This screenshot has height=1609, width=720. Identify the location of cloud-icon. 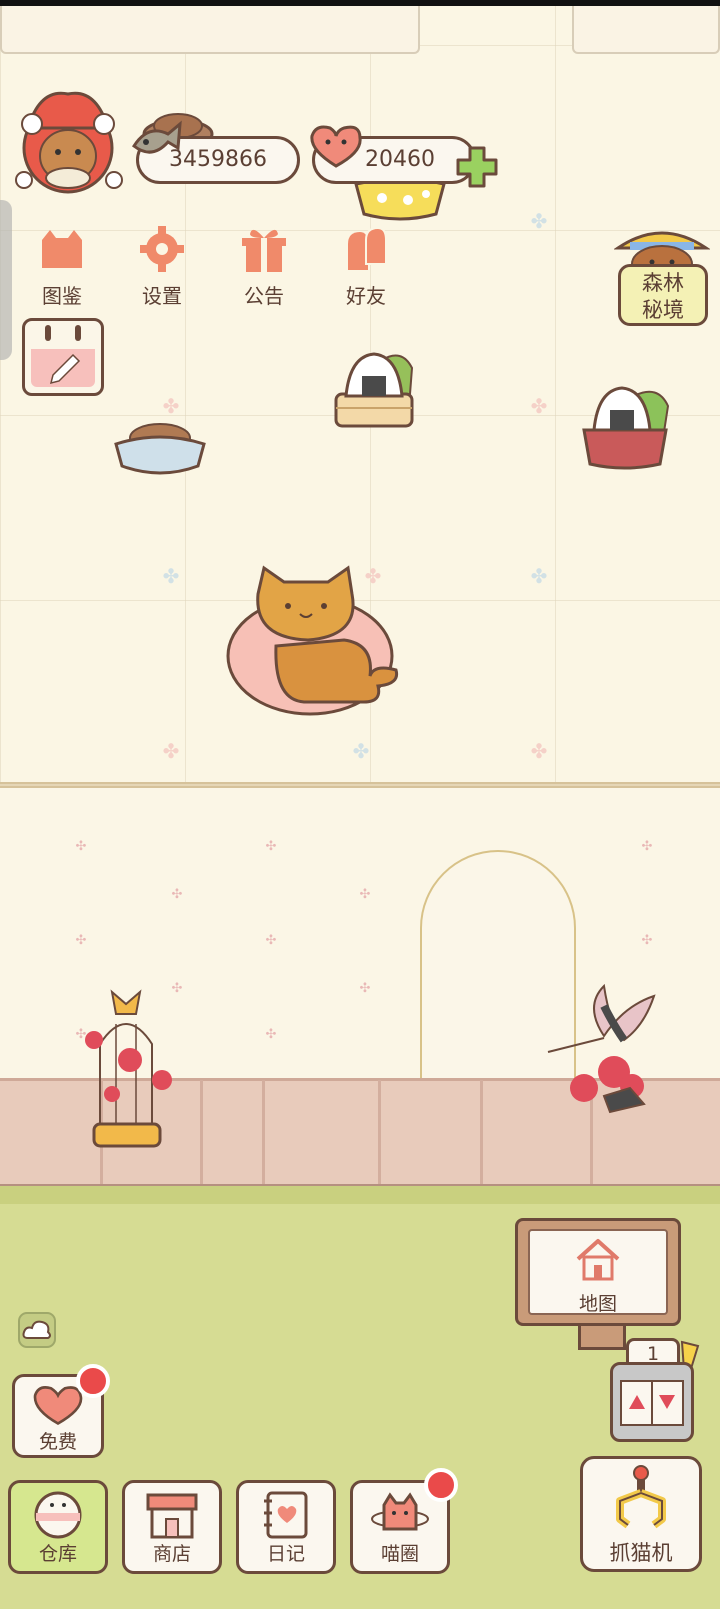
(36, 1329).